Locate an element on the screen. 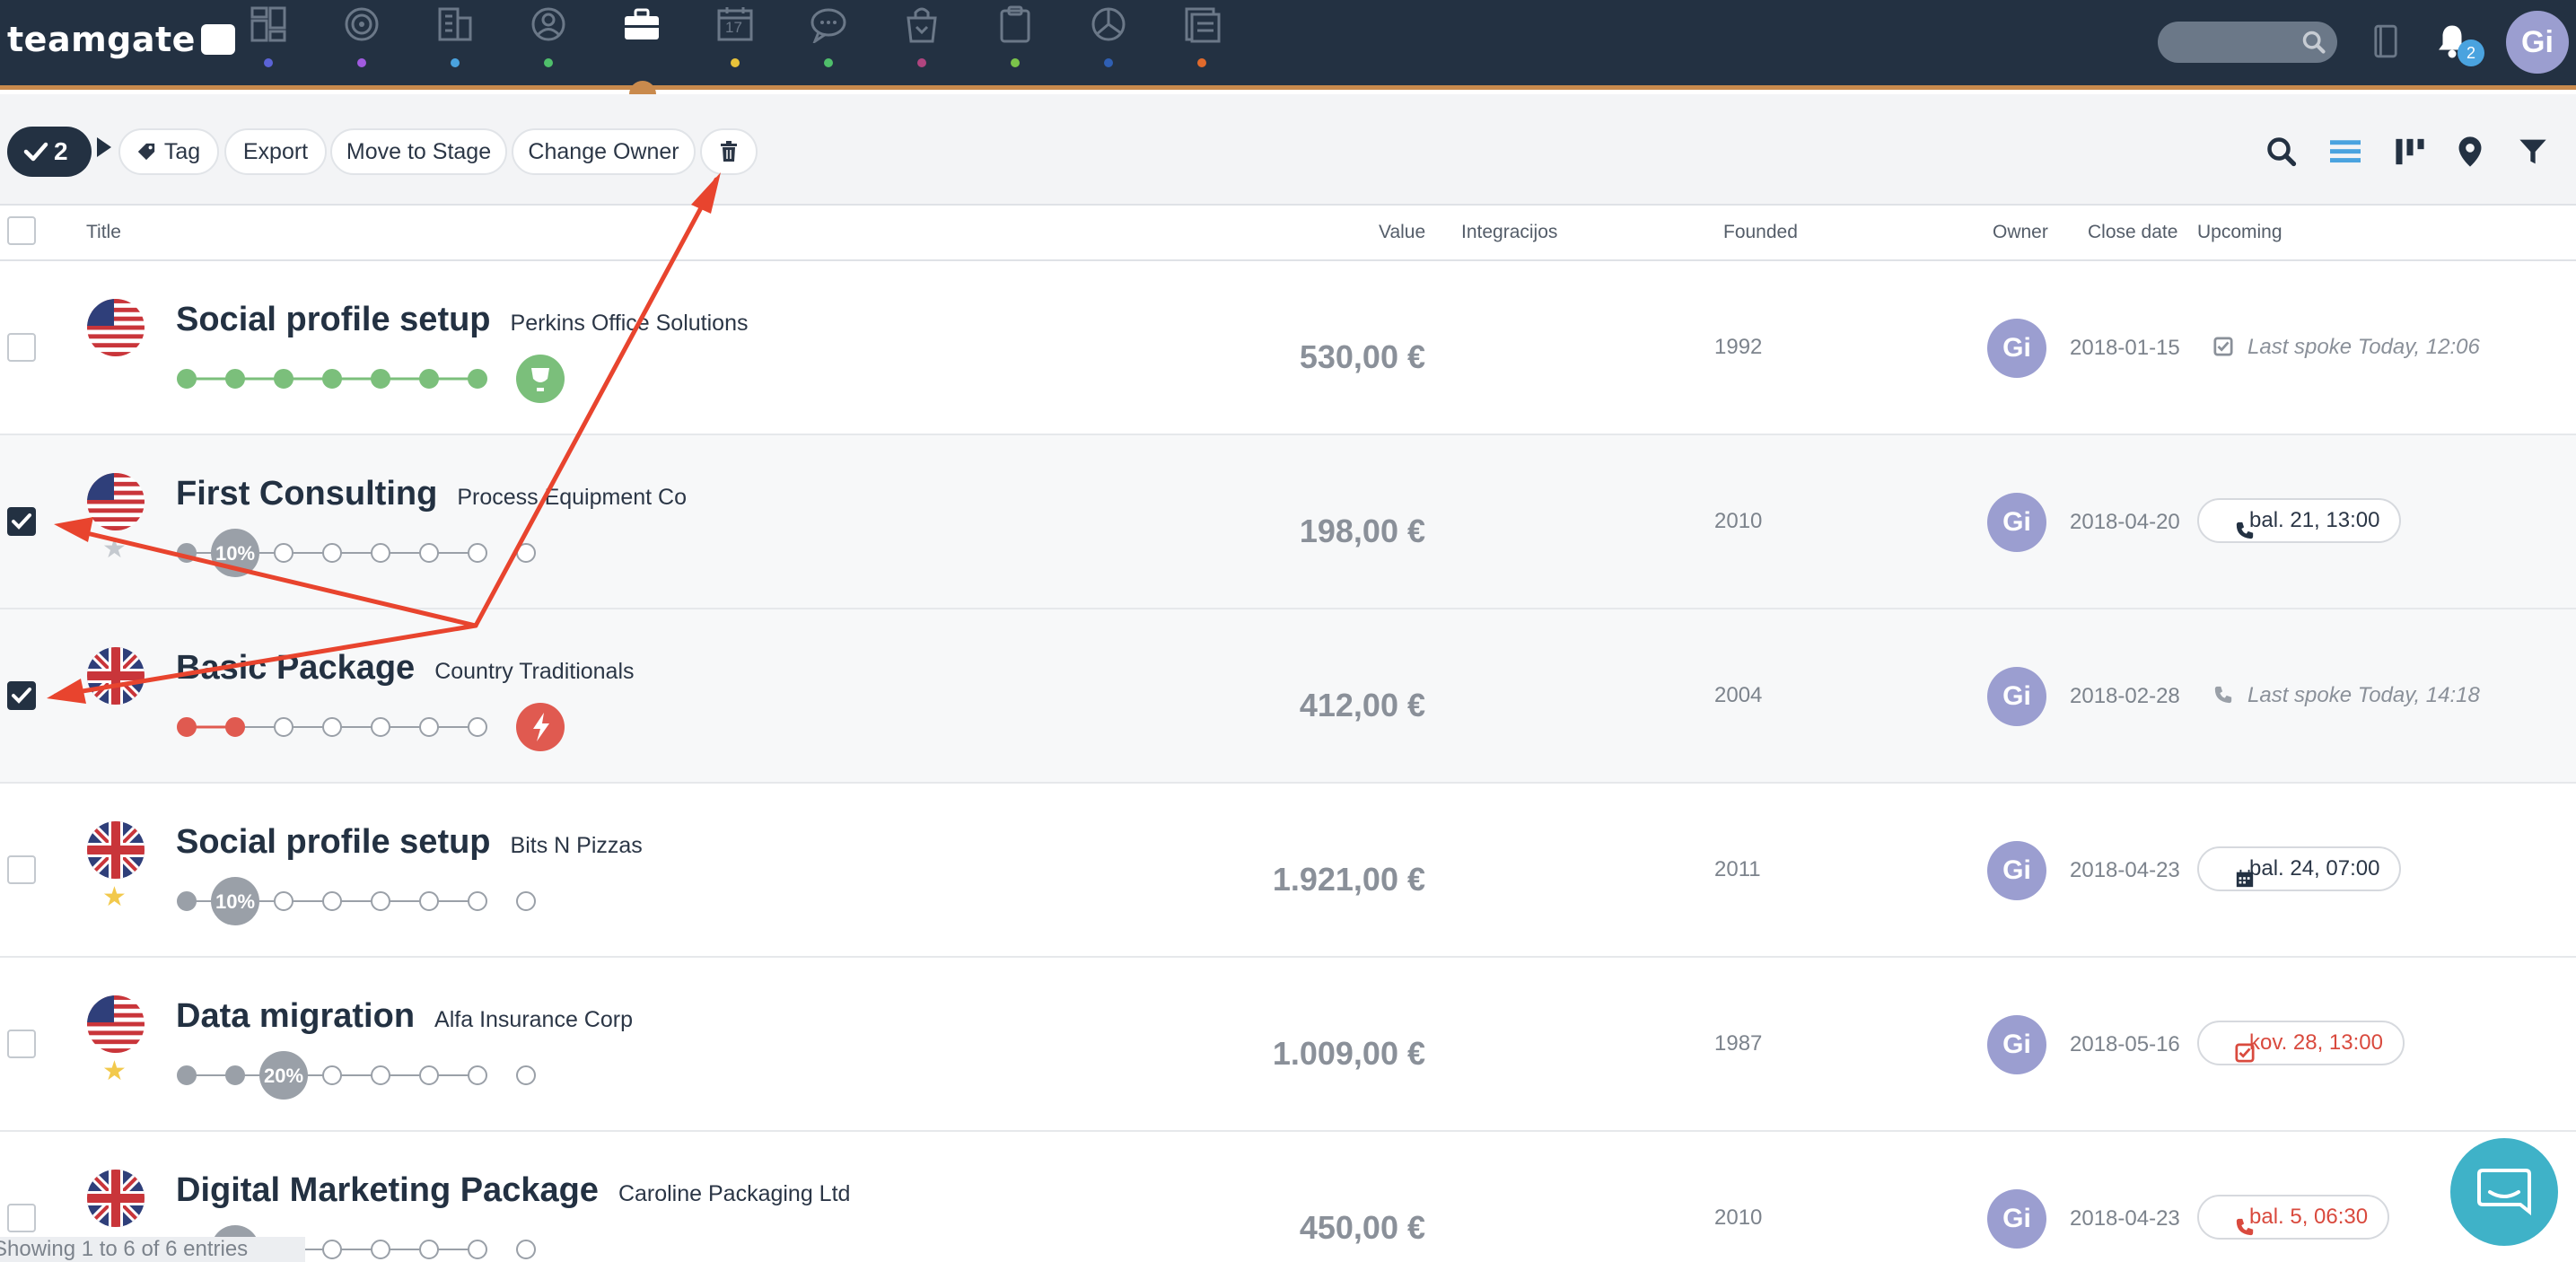 Image resolution: width=2576 pixels, height=1262 pixels. nav-item-chat is located at coordinates (828, 43).